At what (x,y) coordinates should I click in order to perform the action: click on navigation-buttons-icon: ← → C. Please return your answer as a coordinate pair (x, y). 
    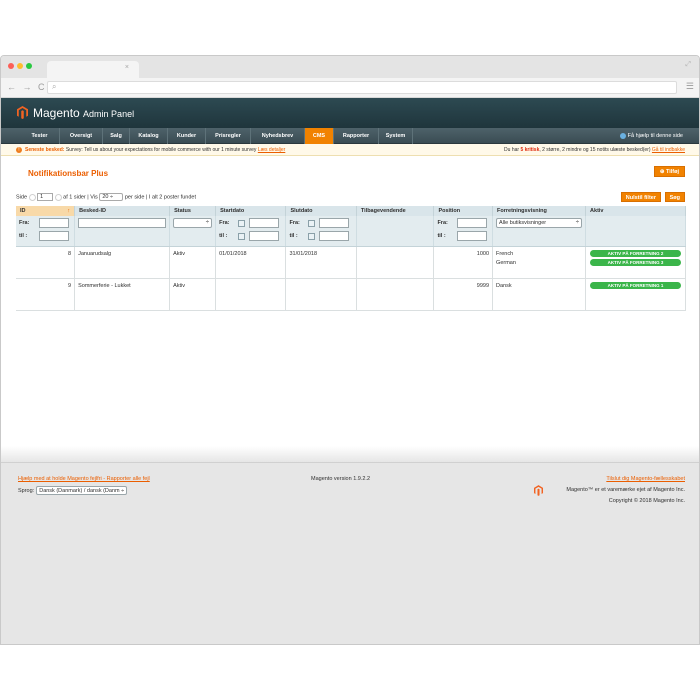
    Looking at the image, I should click on (27, 87).